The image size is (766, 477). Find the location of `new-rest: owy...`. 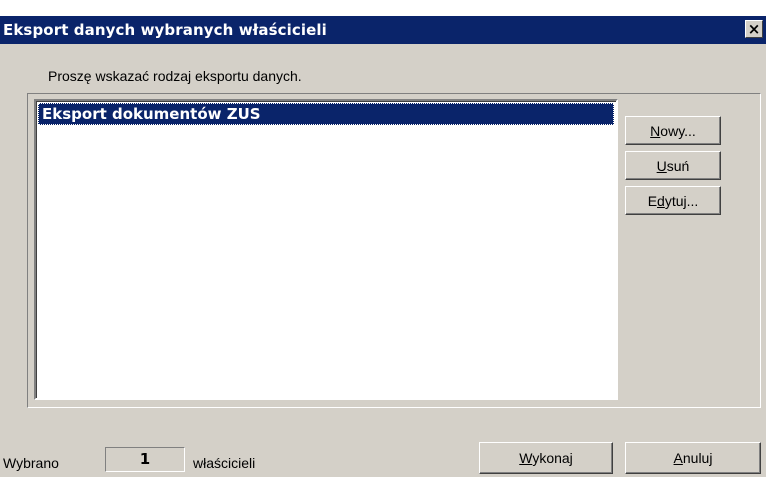

new-rest: owy... is located at coordinates (678, 130).